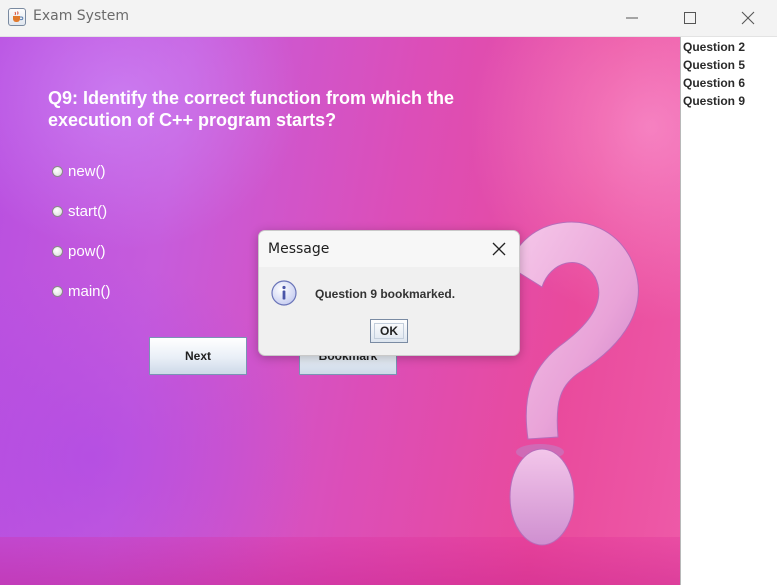 The height and width of the screenshot is (585, 777). What do you see at coordinates (389, 249) in the screenshot?
I see `dialog-title-bar: Message` at bounding box center [389, 249].